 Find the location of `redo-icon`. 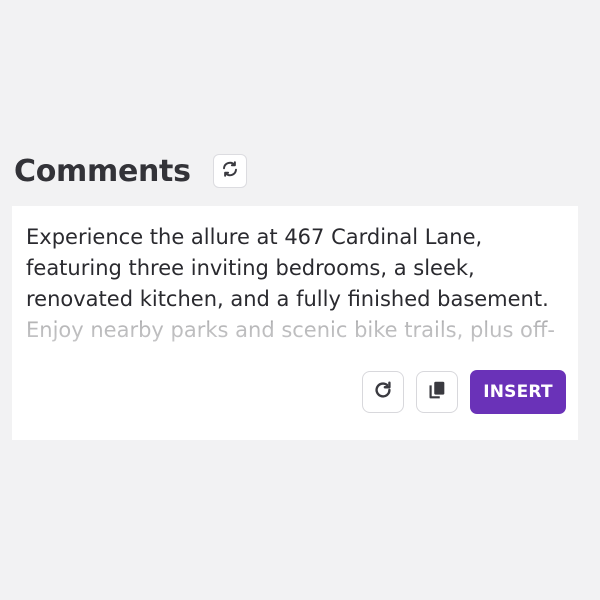

redo-icon is located at coordinates (383, 392).